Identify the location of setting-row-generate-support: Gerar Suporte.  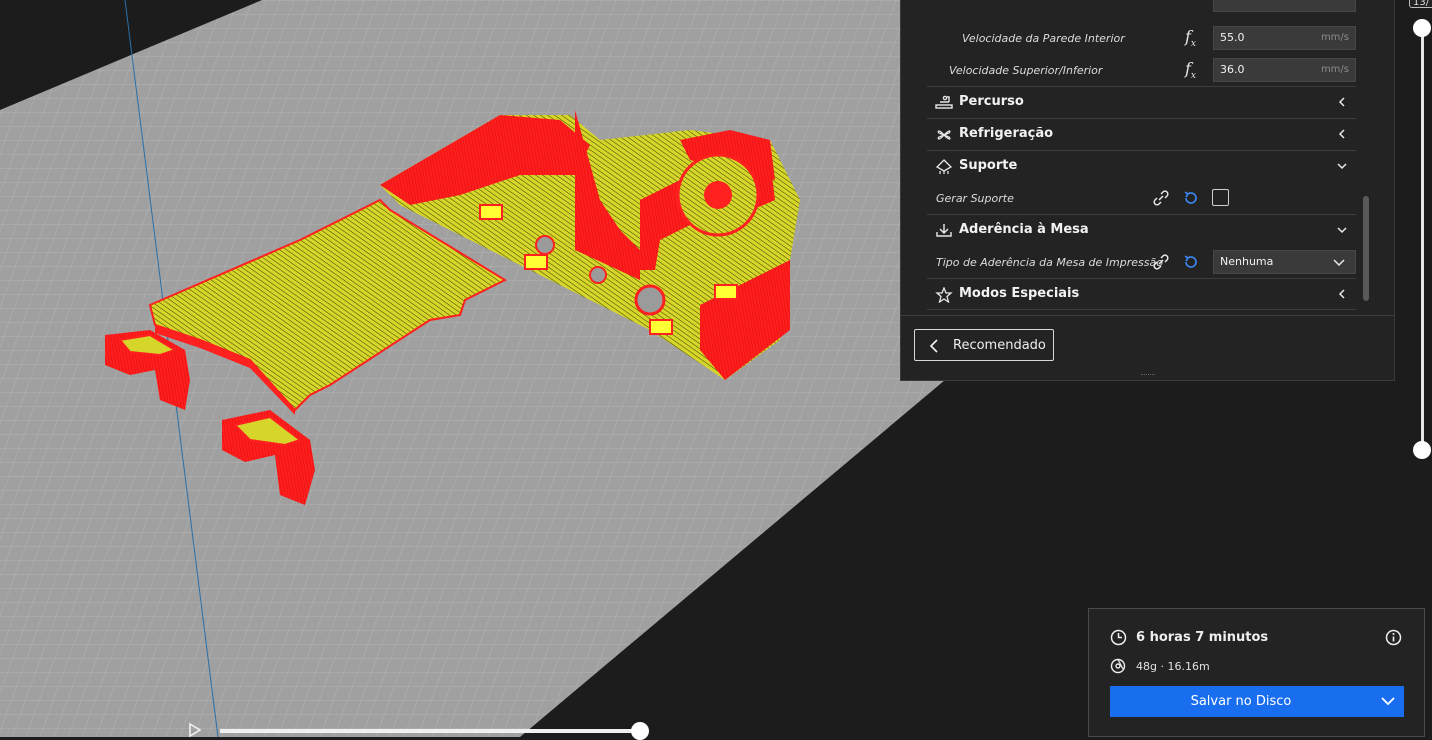
(1141, 198).